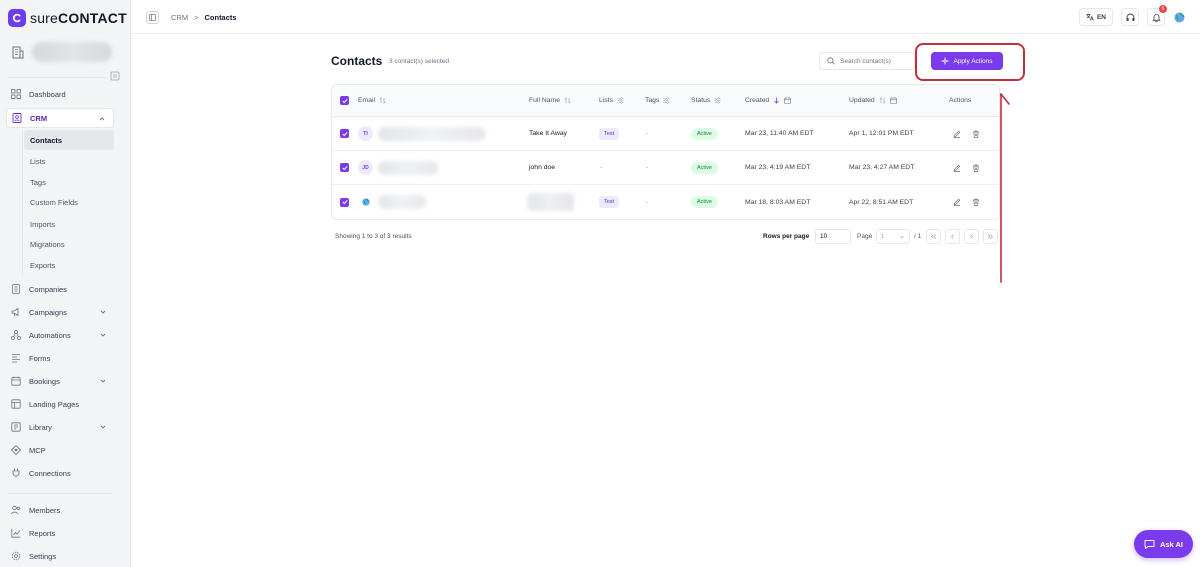  Describe the element at coordinates (57, 77) in the screenshot. I see `sidebar-divider` at that location.